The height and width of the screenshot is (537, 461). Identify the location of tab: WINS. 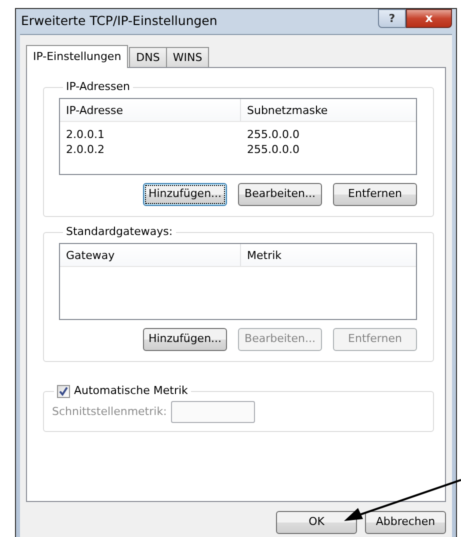
(188, 57).